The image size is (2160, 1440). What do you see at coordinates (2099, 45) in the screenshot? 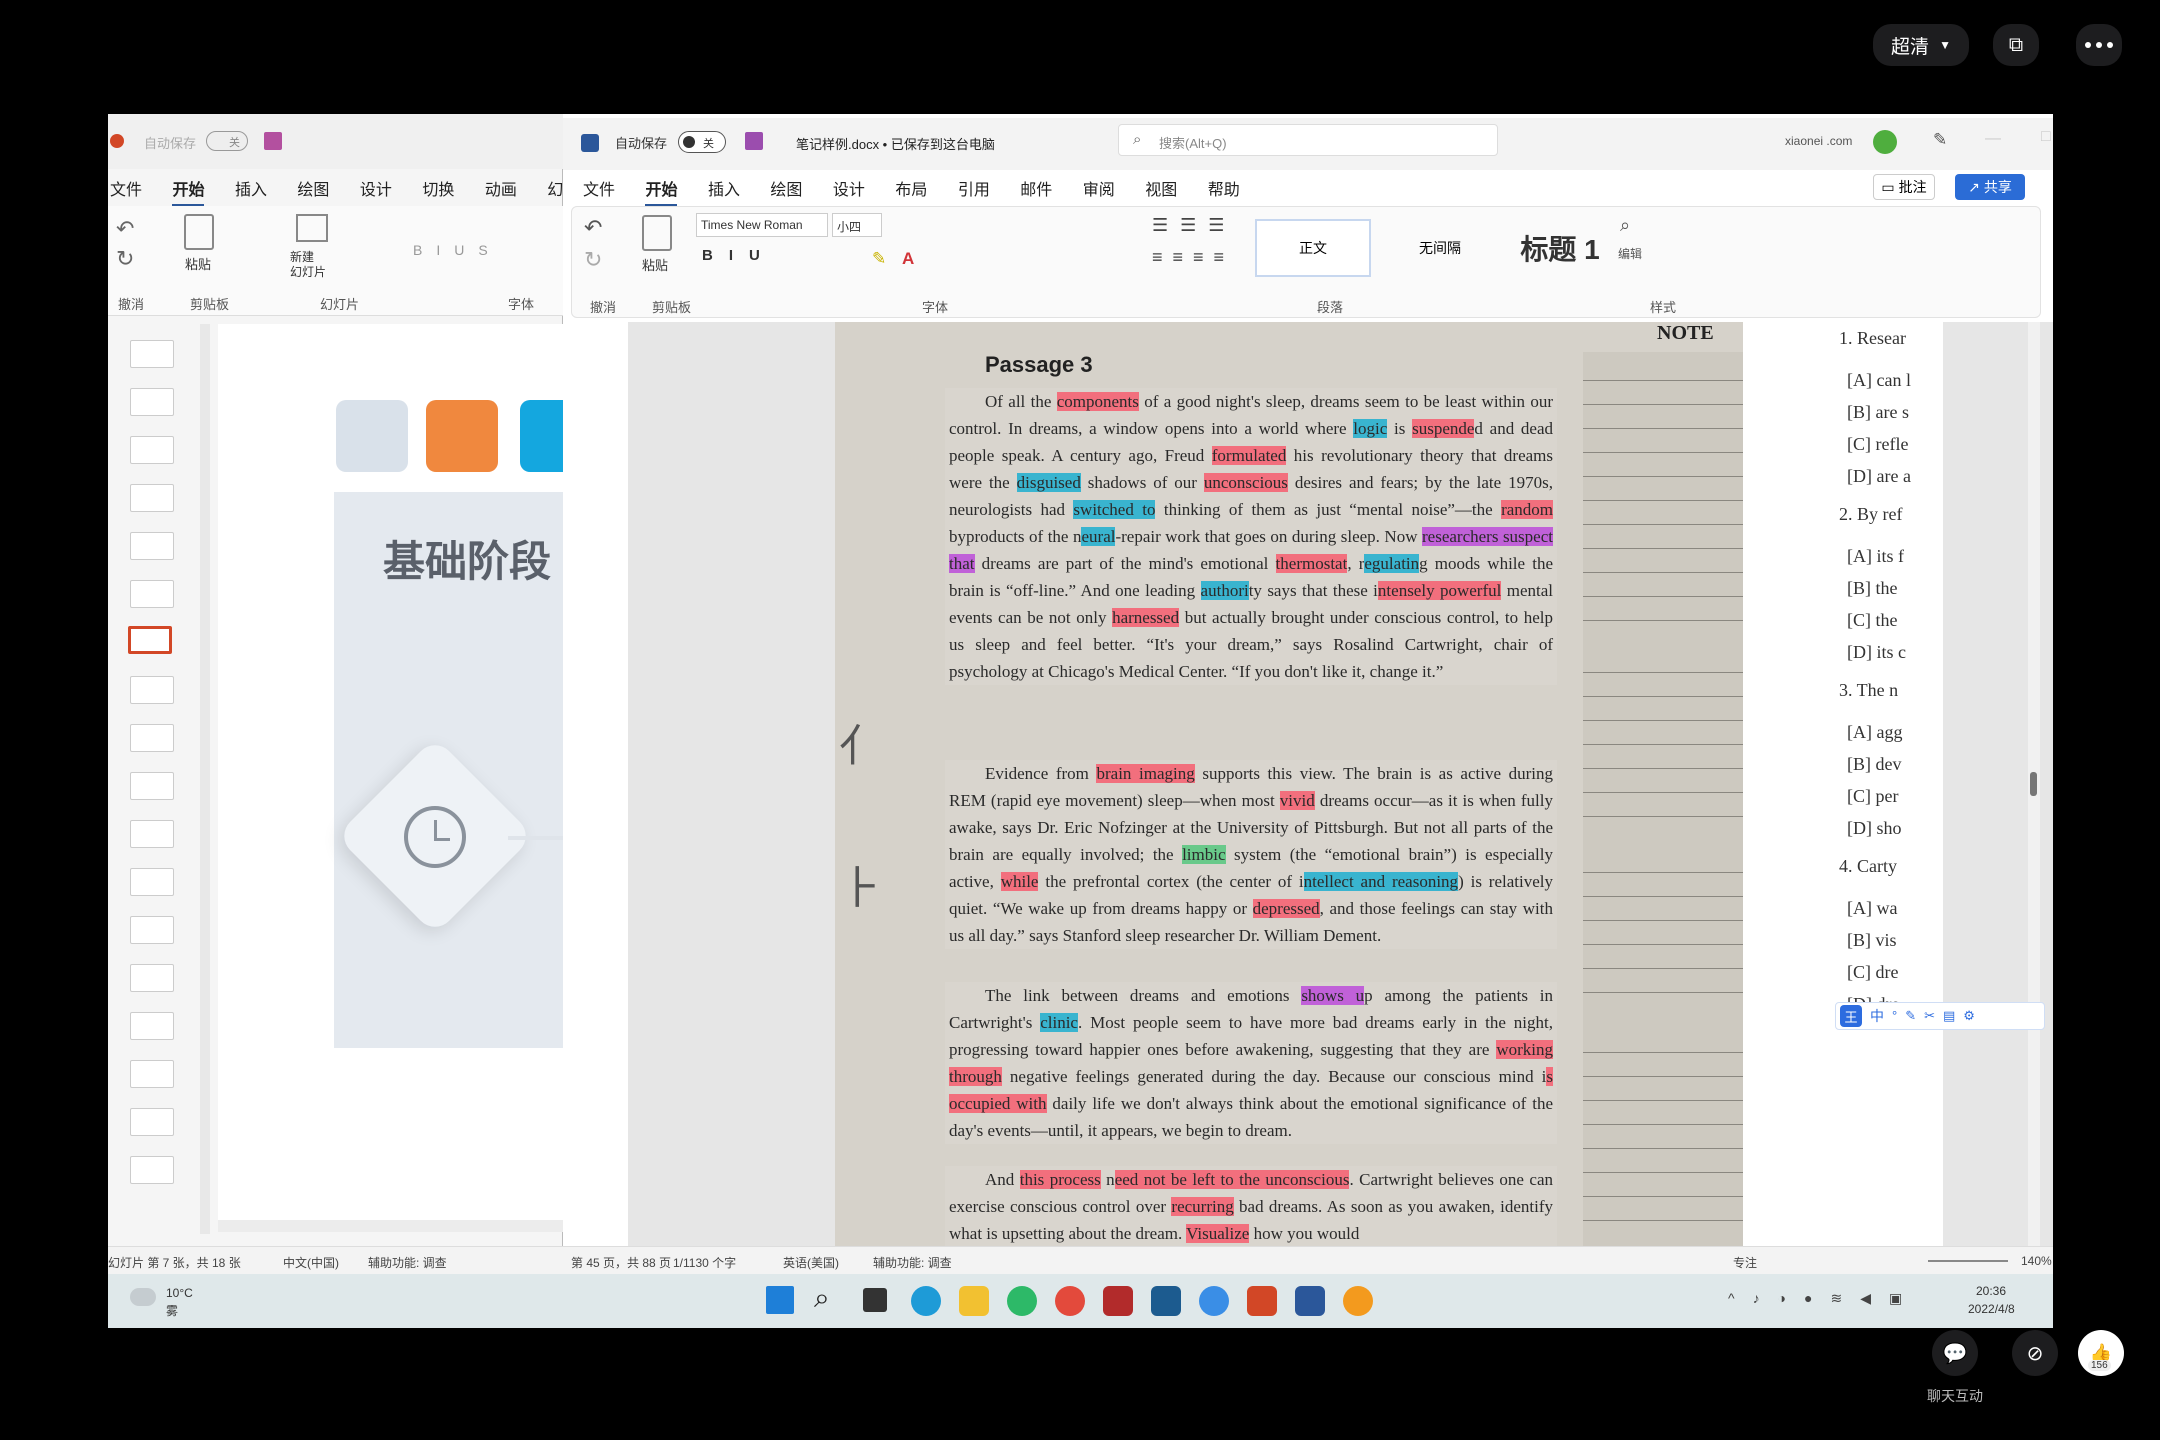
I see `more-button` at bounding box center [2099, 45].